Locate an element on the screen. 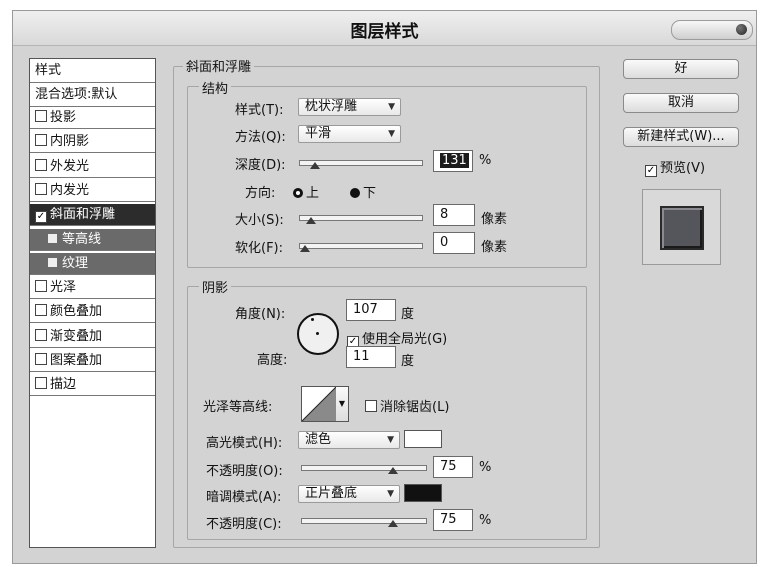 This screenshot has width=763, height=567. style-item-9: 渐变叠加 is located at coordinates (92, 337).